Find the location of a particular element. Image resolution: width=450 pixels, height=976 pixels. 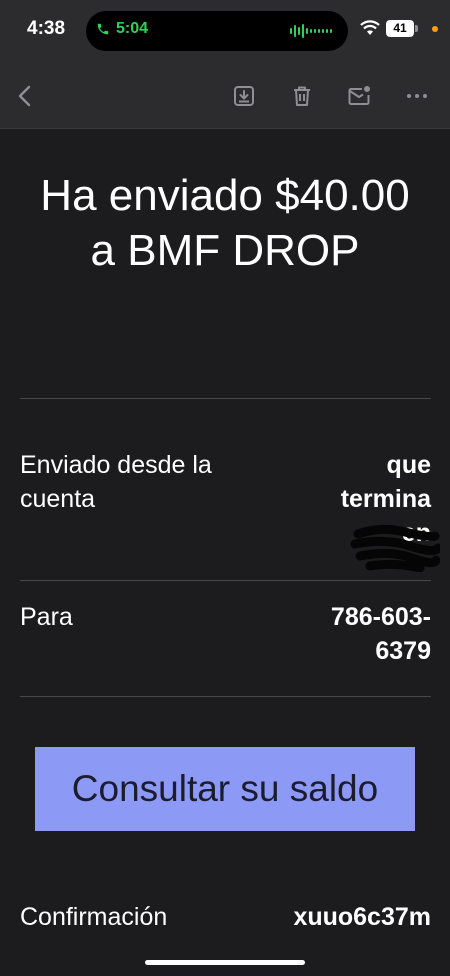

status-bar: 4:38 5:04 41 is located at coordinates (225, 31).